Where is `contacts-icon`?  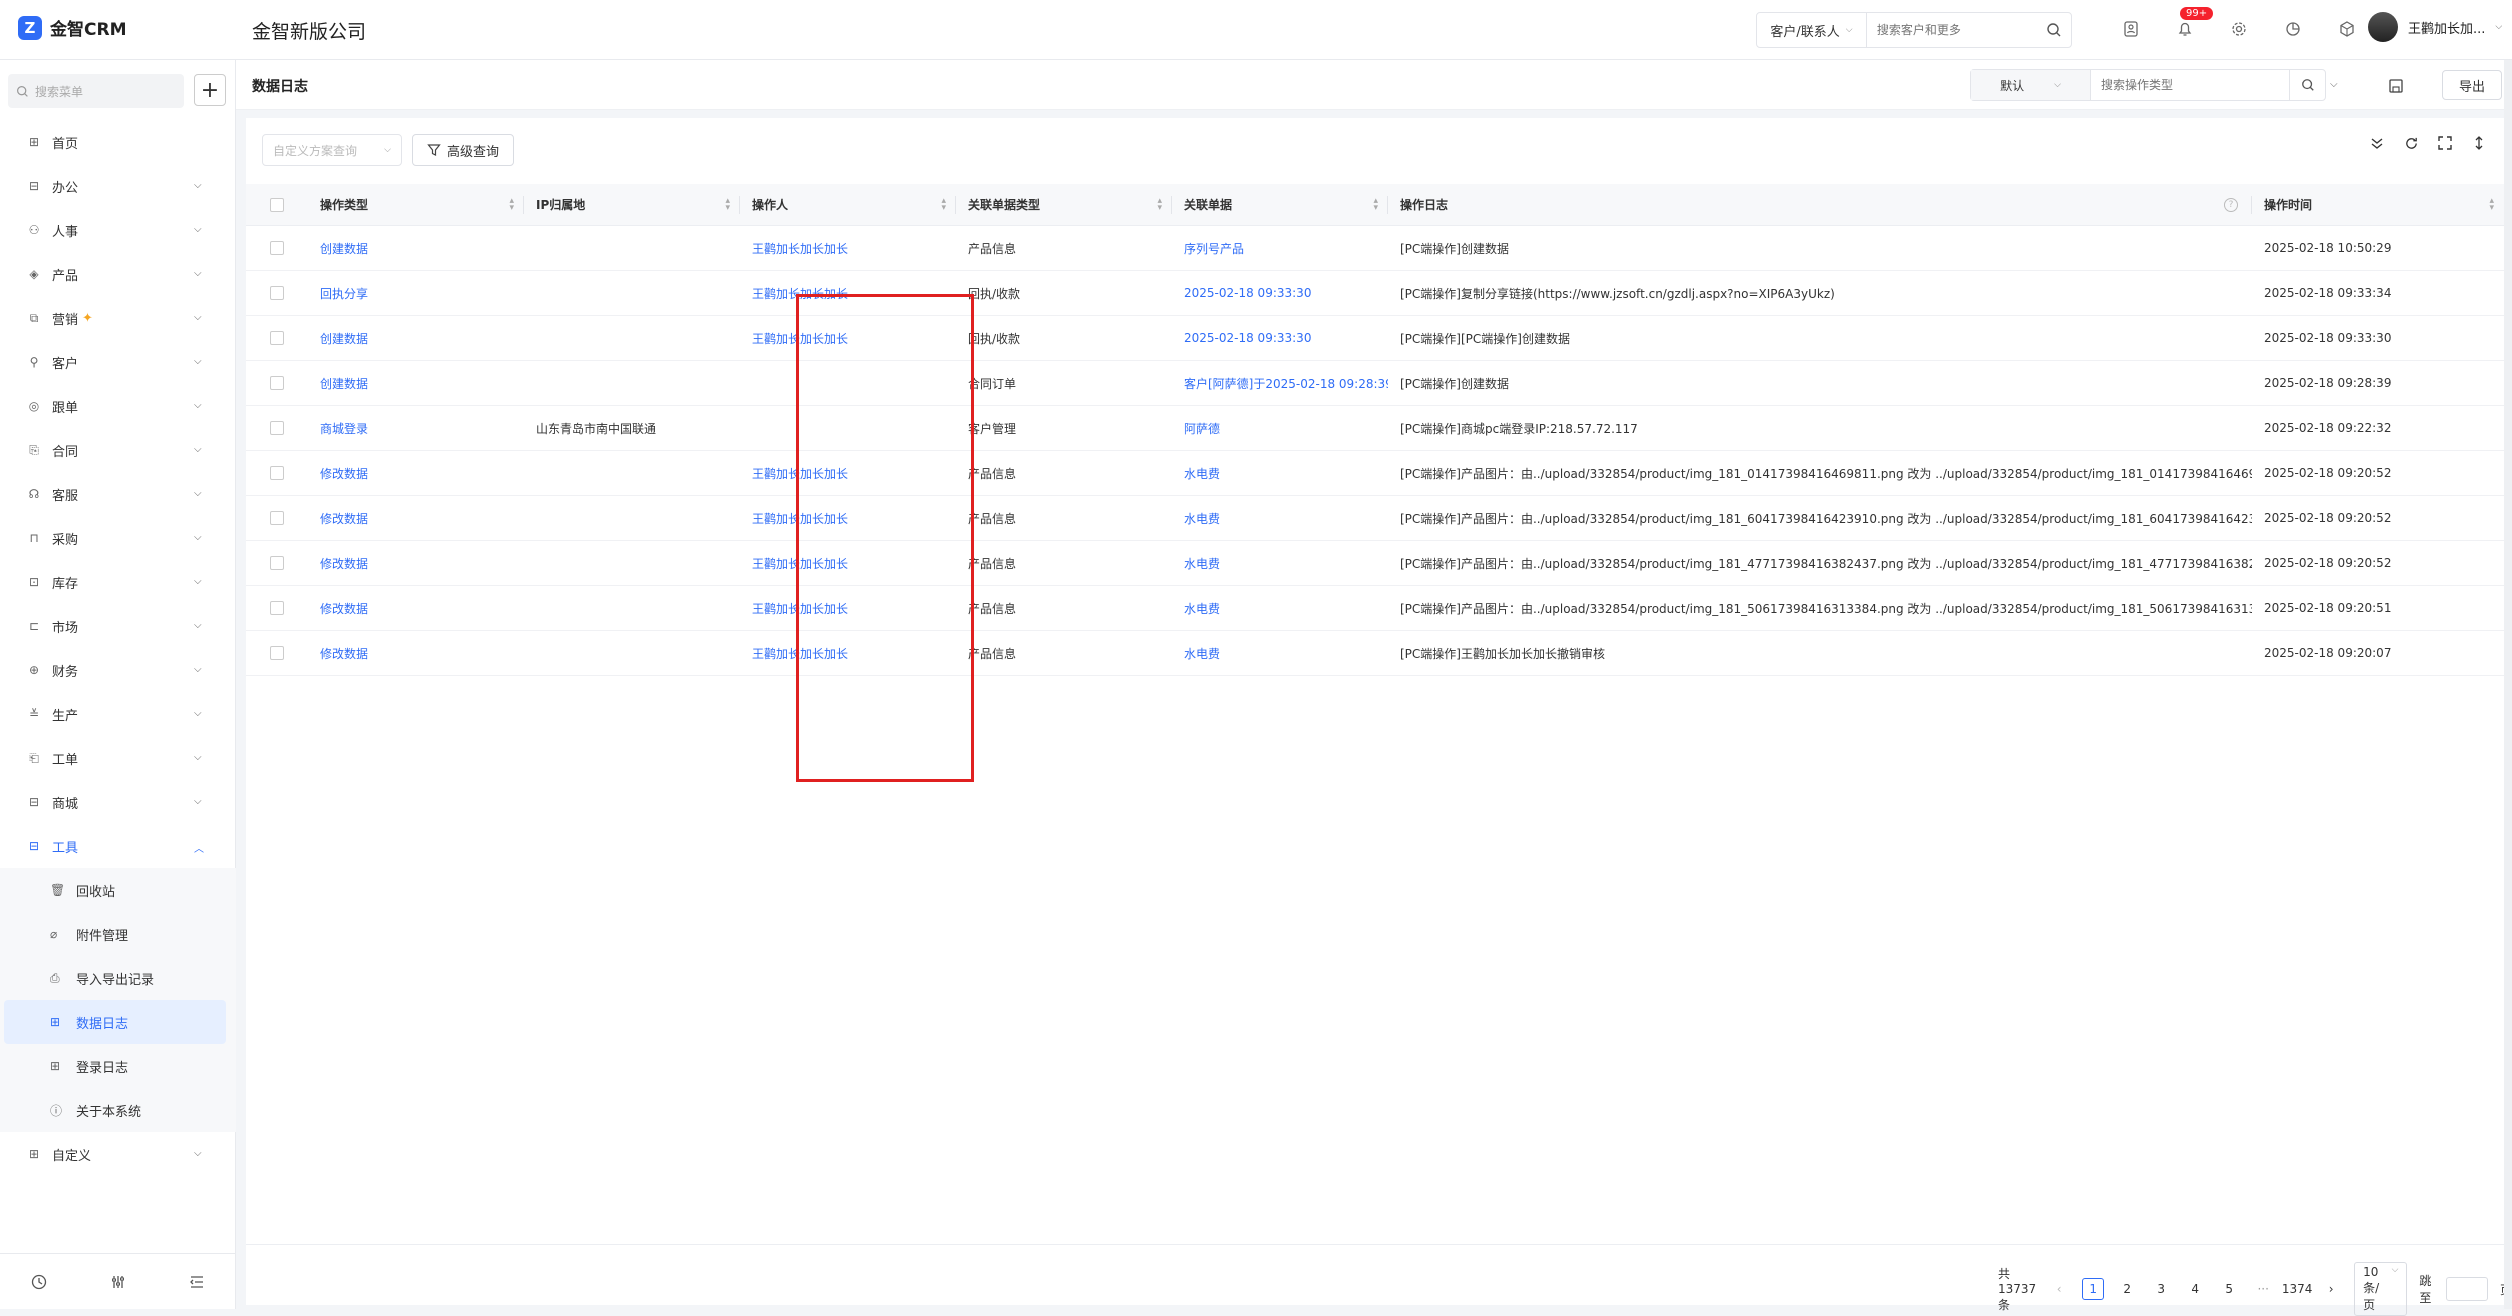
contacts-icon is located at coordinates (2131, 29).